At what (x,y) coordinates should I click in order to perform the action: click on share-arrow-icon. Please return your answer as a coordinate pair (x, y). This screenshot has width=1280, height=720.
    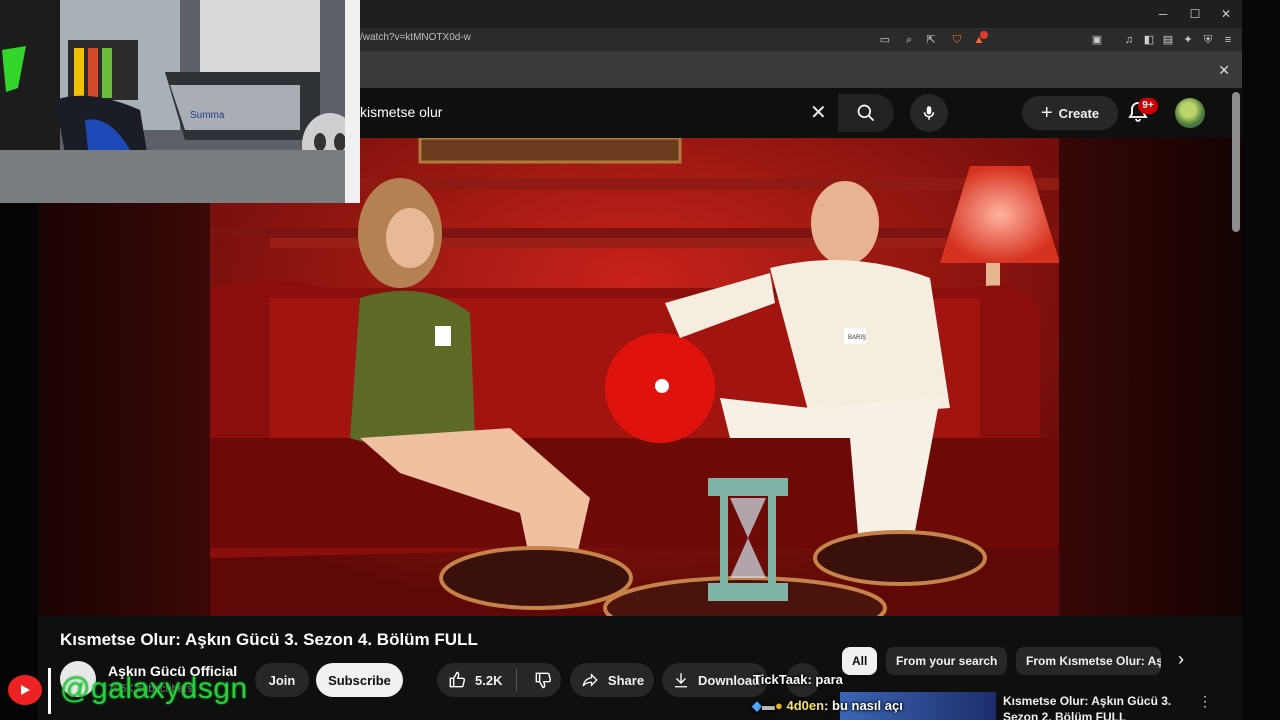
    Looking at the image, I should click on (590, 680).